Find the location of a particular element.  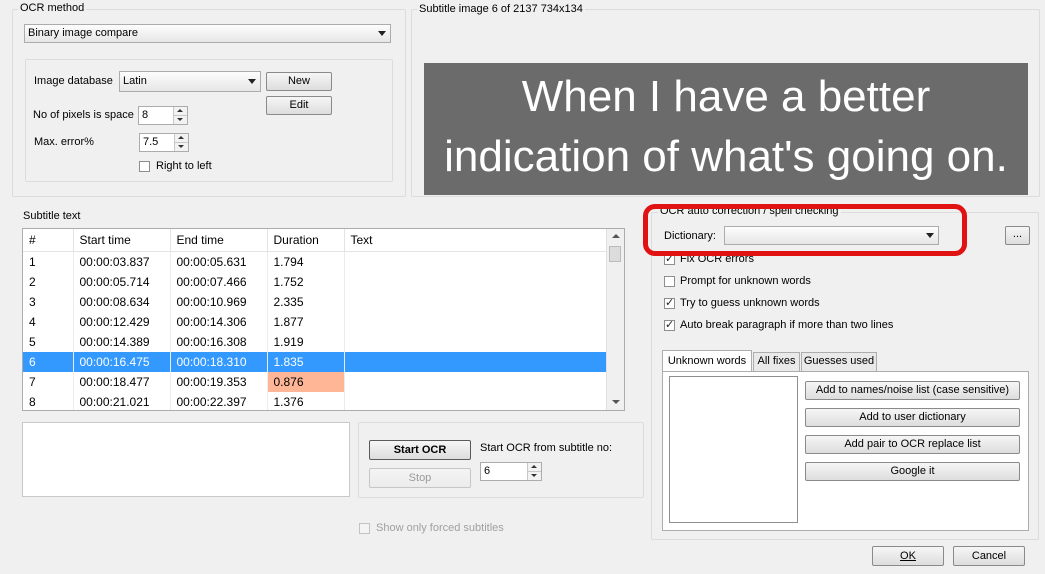

column-header: Duration is located at coordinates (306, 240).